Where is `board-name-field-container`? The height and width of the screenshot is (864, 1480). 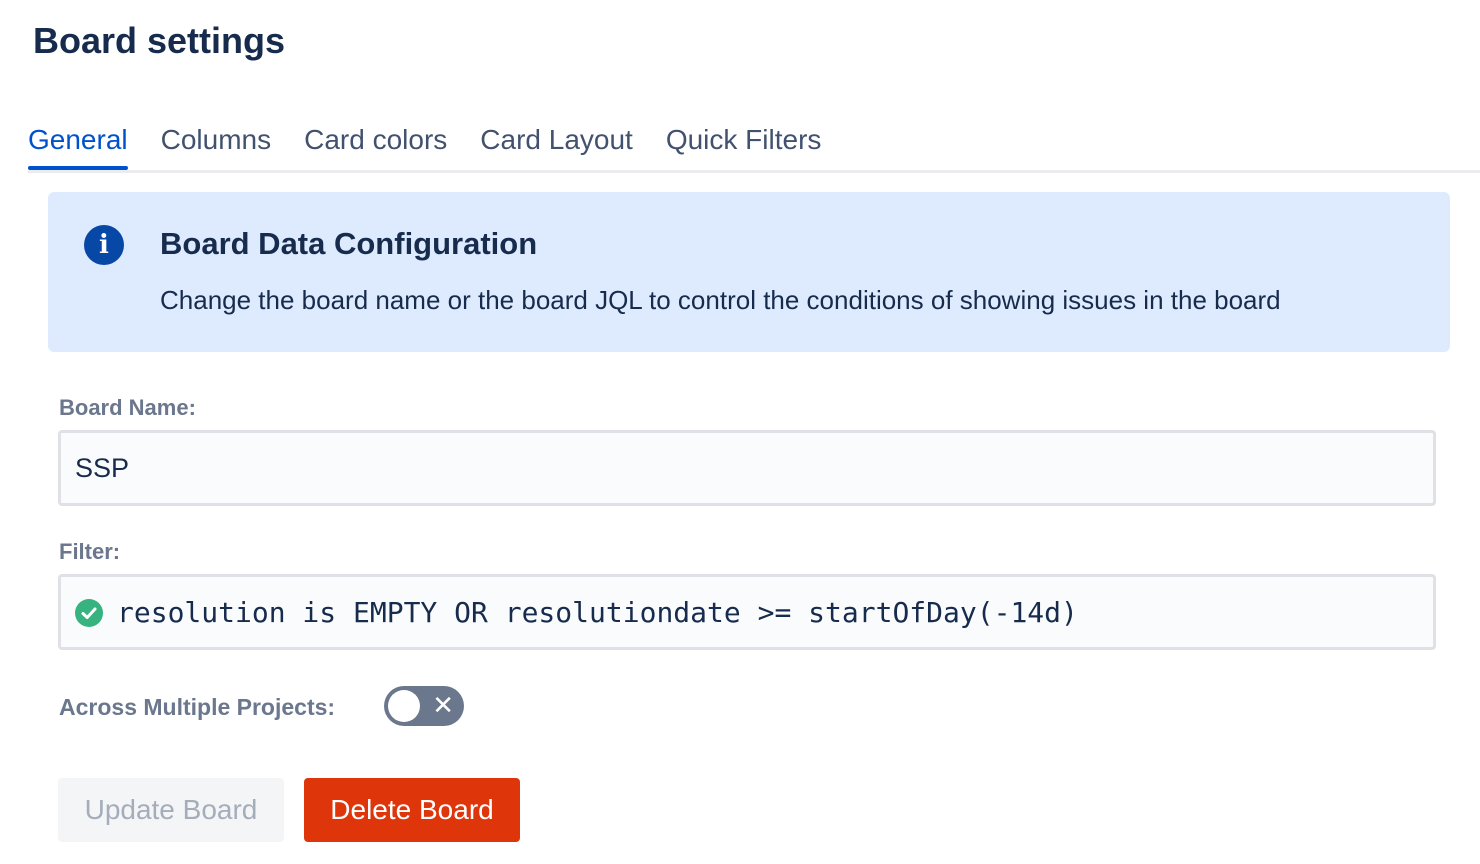 board-name-field-container is located at coordinates (747, 468).